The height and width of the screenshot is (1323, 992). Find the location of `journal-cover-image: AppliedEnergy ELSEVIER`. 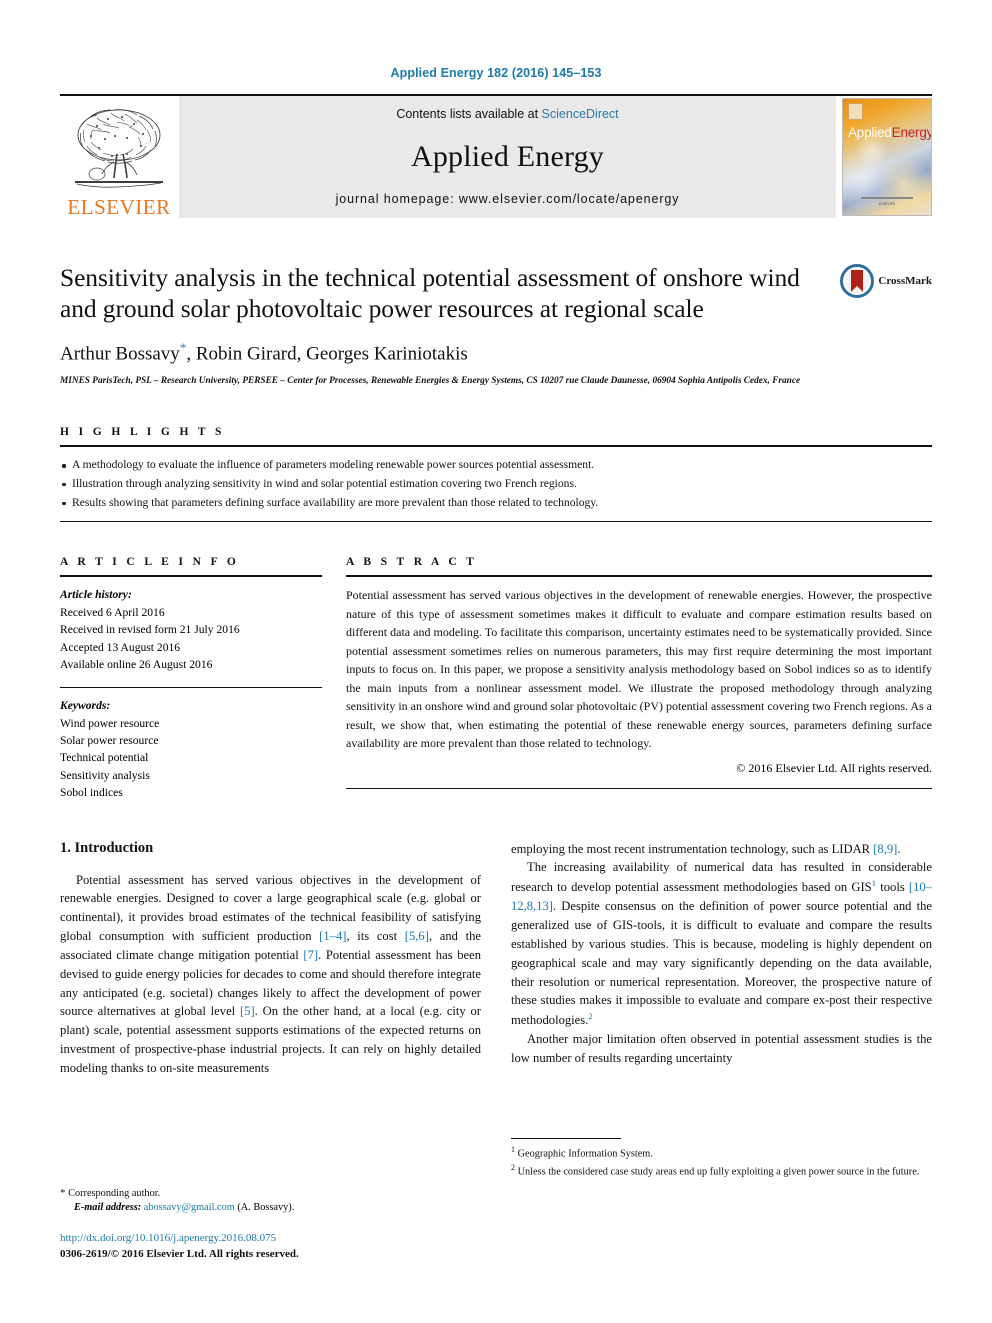

journal-cover-image: AppliedEnergy ELSEVIER is located at coordinates (887, 157).